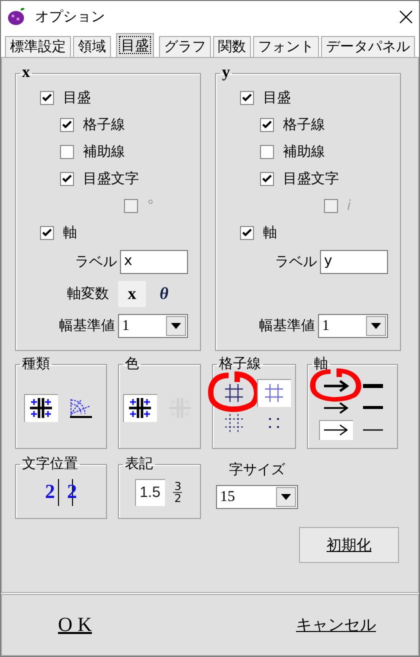  Describe the element at coordinates (92, 46) in the screenshot. I see `tab: 領域` at that location.